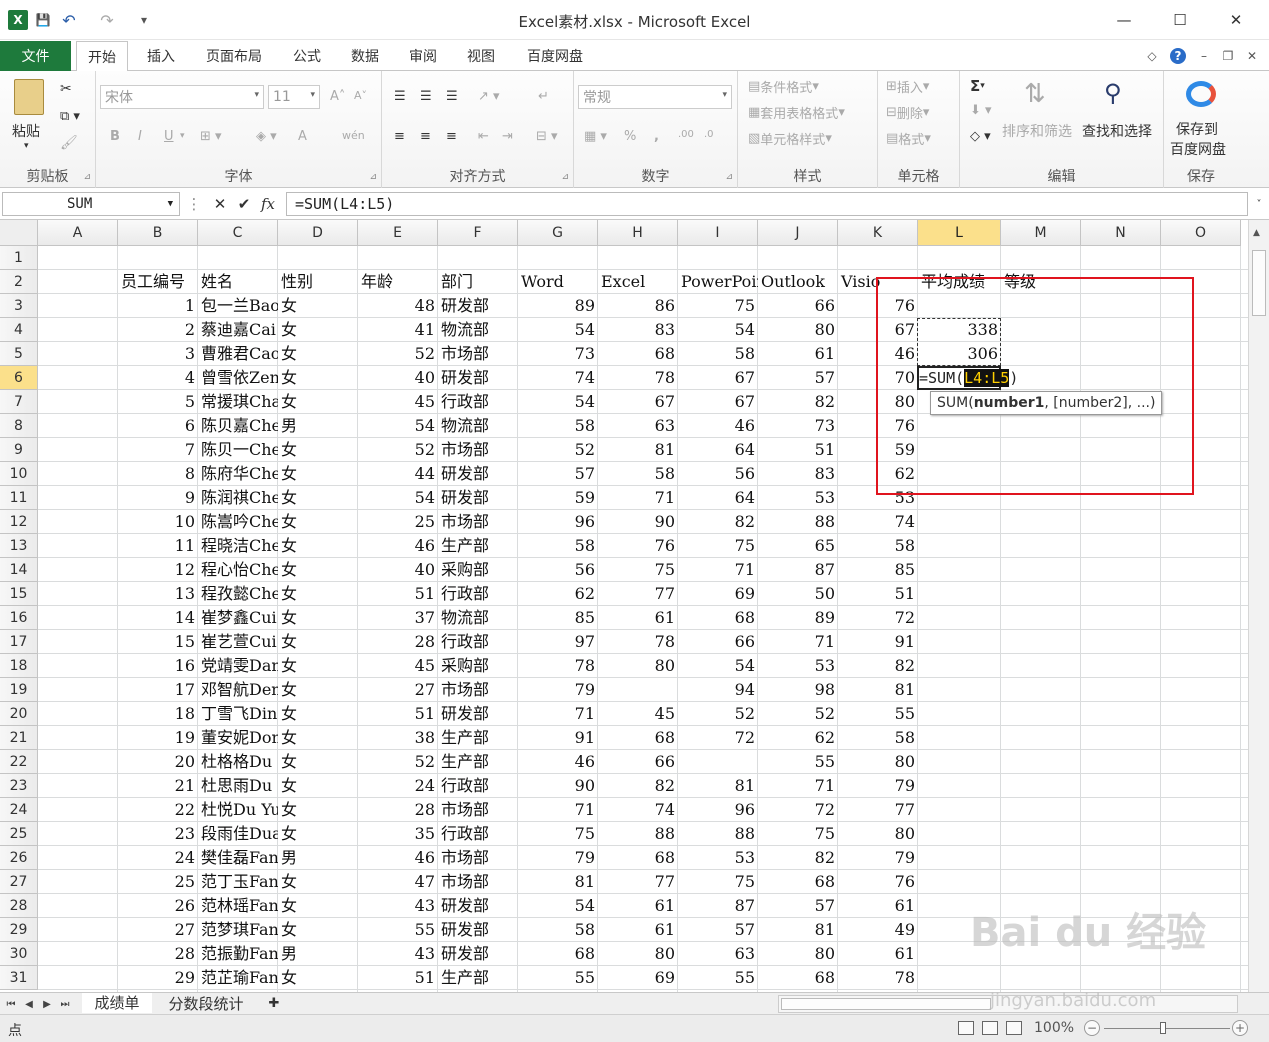  What do you see at coordinates (238, 858) in the screenshot?
I see `cell-c26: 樊佳磊Fan` at bounding box center [238, 858].